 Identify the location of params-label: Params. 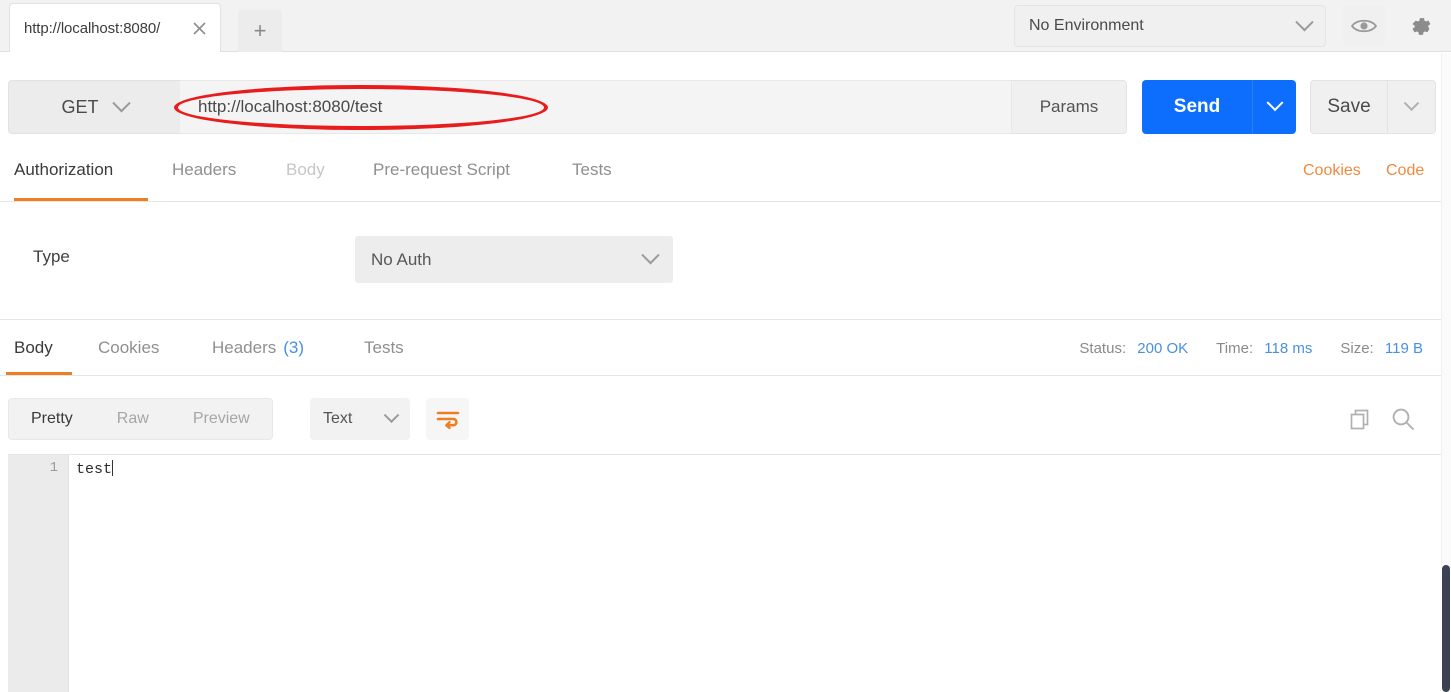
(1069, 106).